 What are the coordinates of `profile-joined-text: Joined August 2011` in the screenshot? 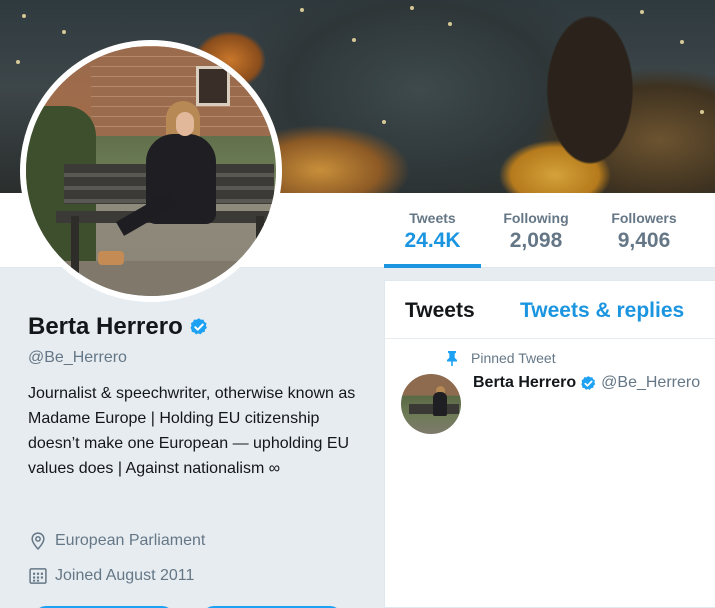 It's located at (125, 575).